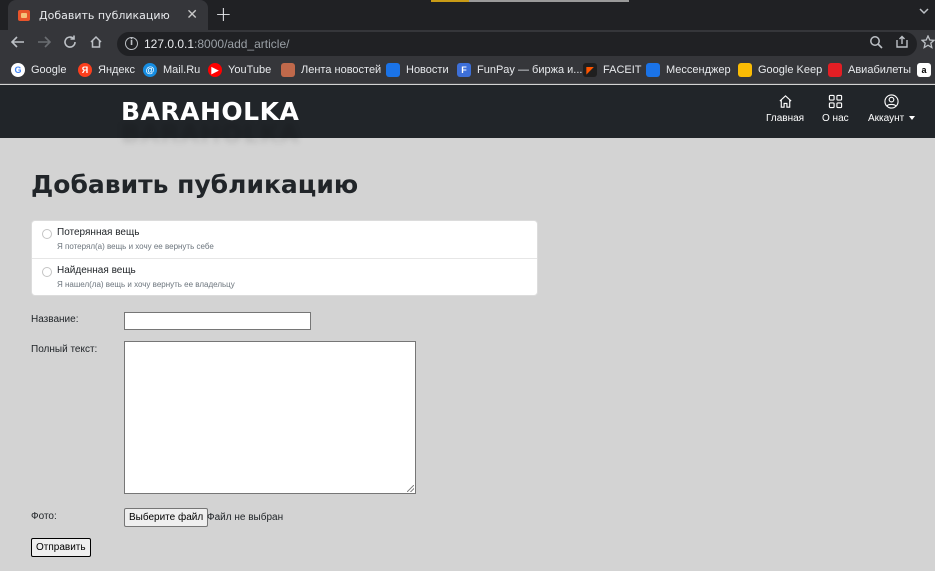 Image resolution: width=935 pixels, height=571 pixels. I want to click on youtube-icon: ▶, so click(215, 70).